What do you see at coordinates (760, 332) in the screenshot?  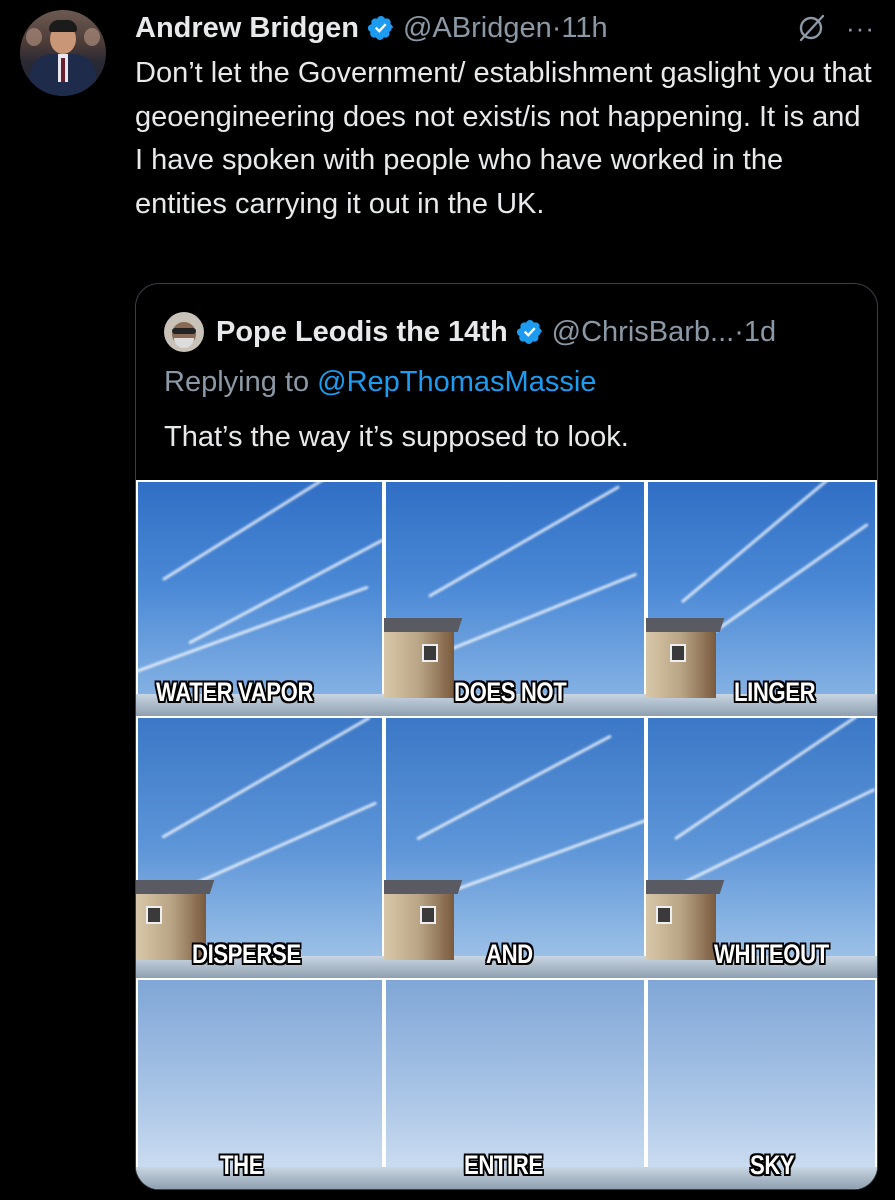 I see `quote-time: 1d` at bounding box center [760, 332].